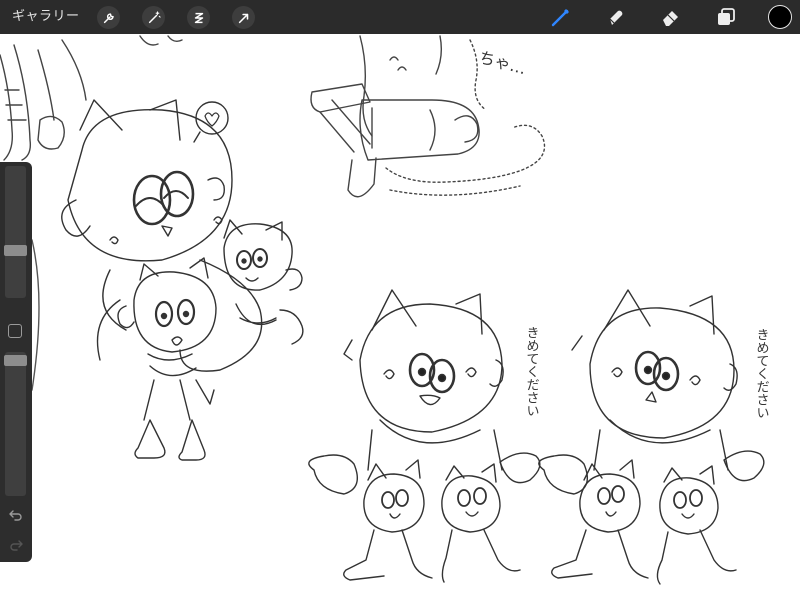 The image size is (800, 600). I want to click on modify-button, so click(15, 331).